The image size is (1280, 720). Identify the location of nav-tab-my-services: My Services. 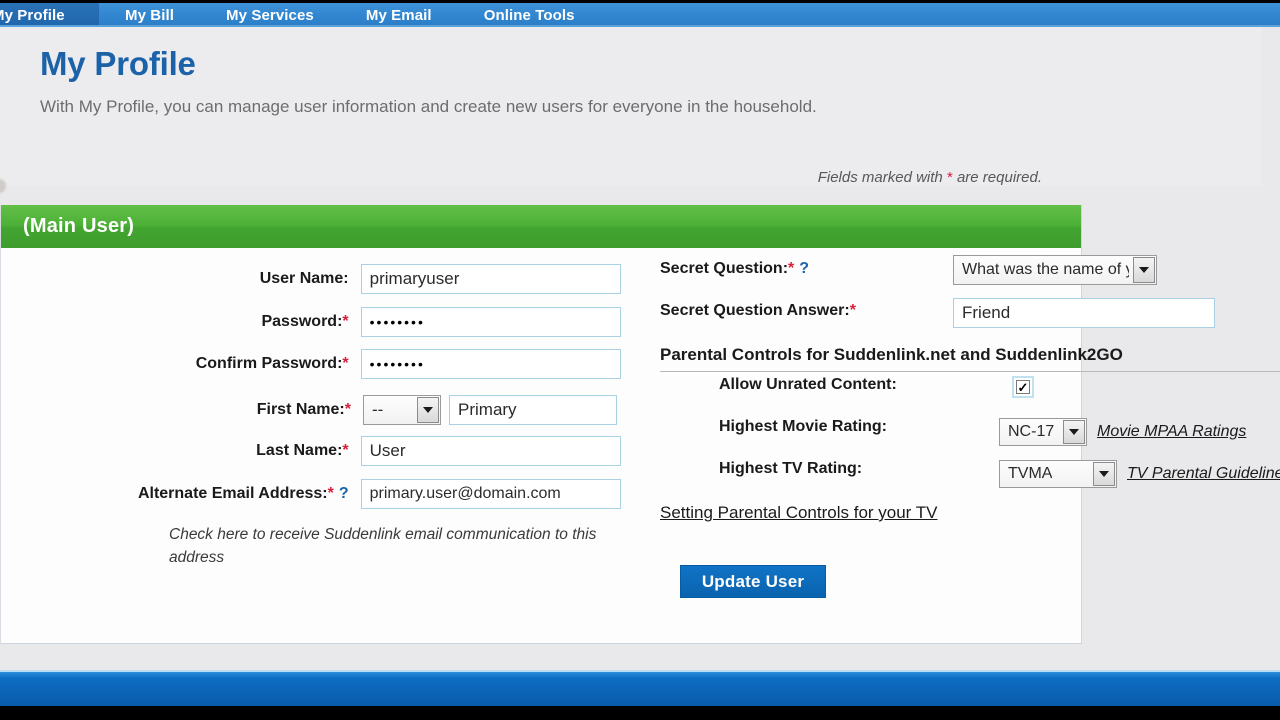
(270, 15).